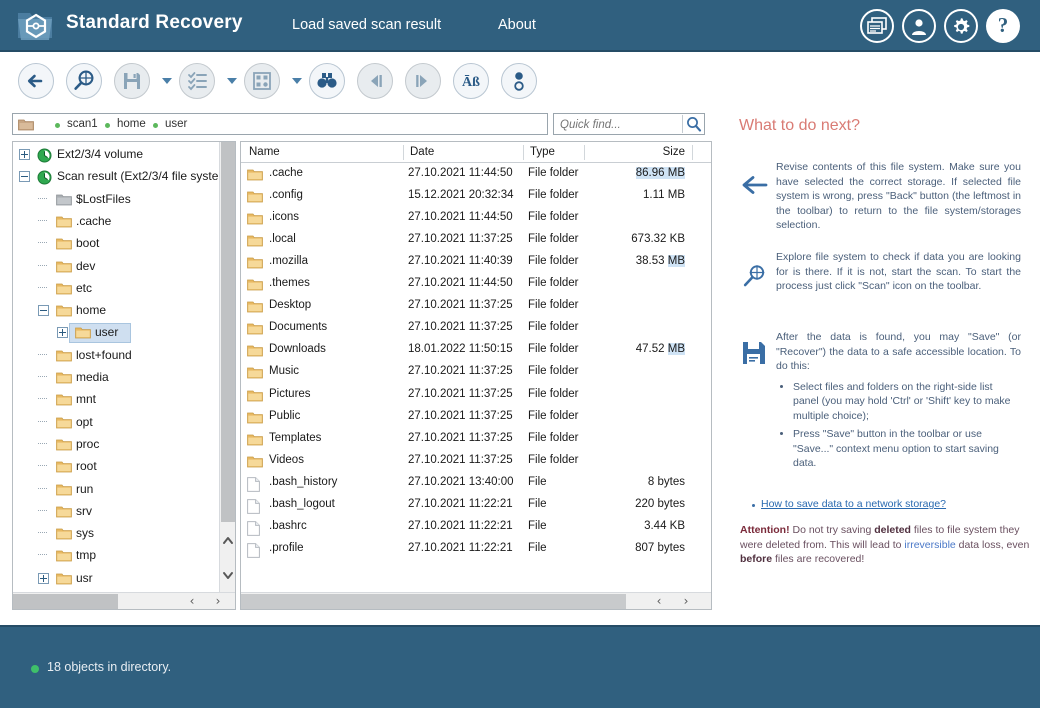 Image resolution: width=1040 pixels, height=708 pixels. Describe the element at coordinates (116, 289) in the screenshot. I see `tree-item-etc: etc` at that location.